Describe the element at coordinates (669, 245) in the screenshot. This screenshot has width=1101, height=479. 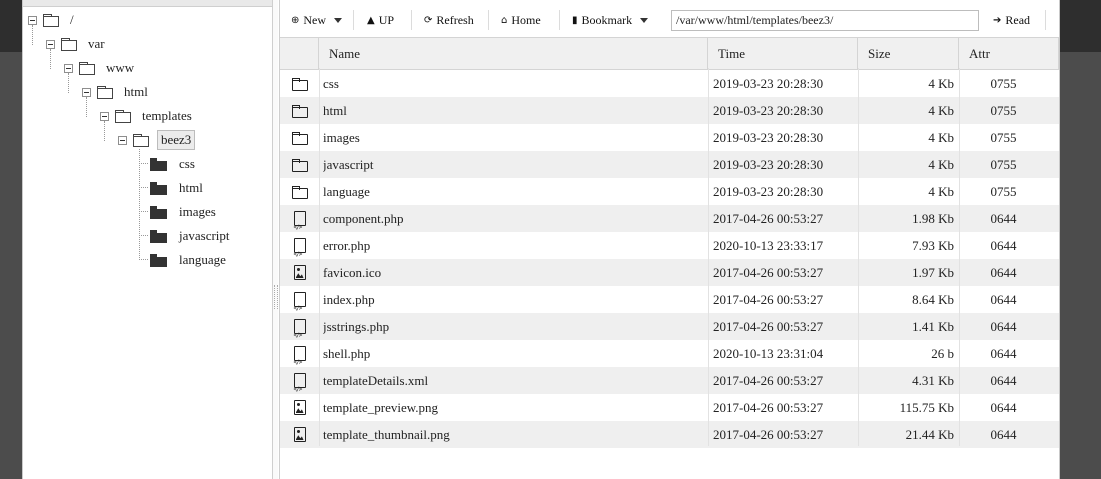
I see `table-row: error.php 2020-10-13 23:33:17 7.93 Kb 0644` at that location.